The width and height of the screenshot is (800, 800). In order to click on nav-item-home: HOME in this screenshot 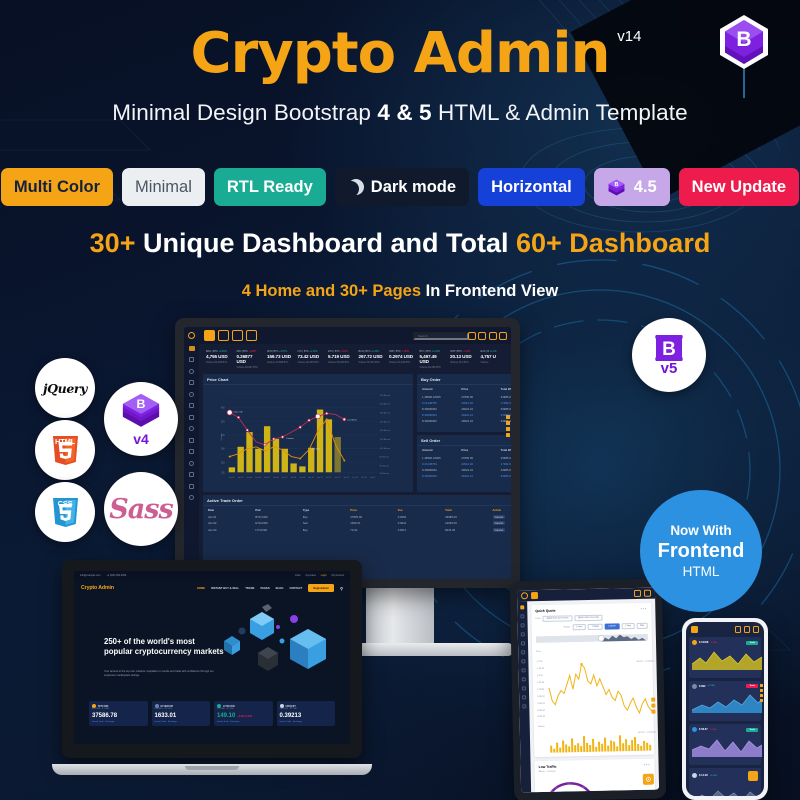, I will do `click(201, 588)`.